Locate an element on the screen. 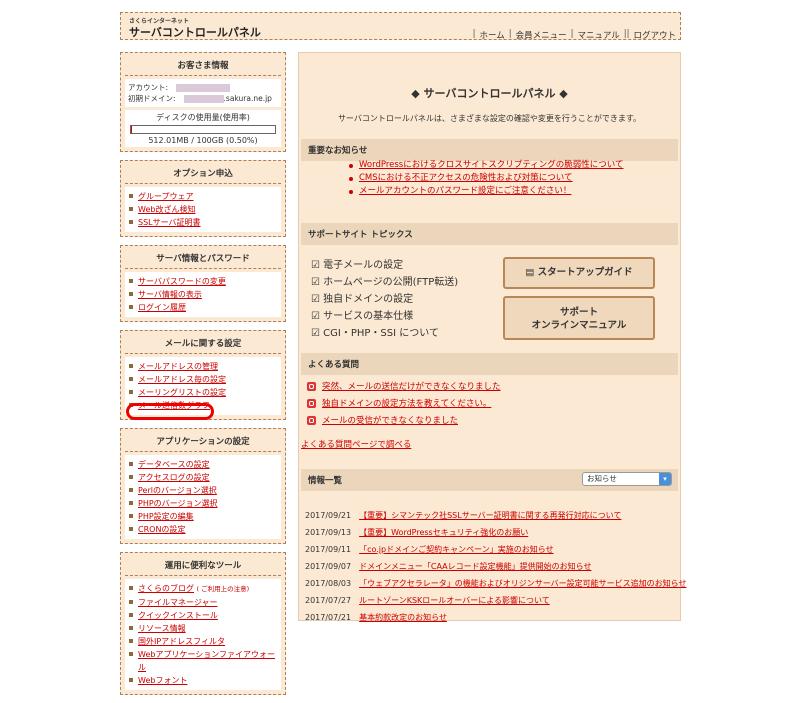 The height and width of the screenshot is (703, 800). list-item: PHPのバージョン選択 is located at coordinates (203, 503).